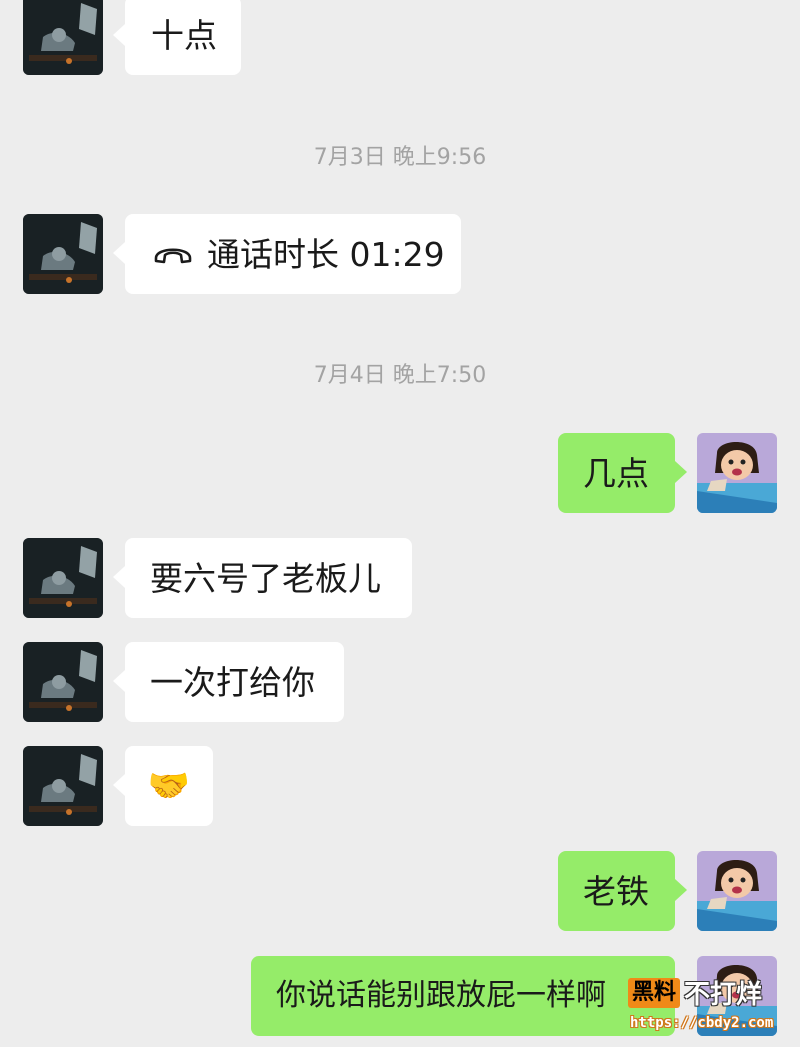 This screenshot has width=800, height=1047. I want to click on message-bubble-incoming: 一次打给你, so click(228, 682).